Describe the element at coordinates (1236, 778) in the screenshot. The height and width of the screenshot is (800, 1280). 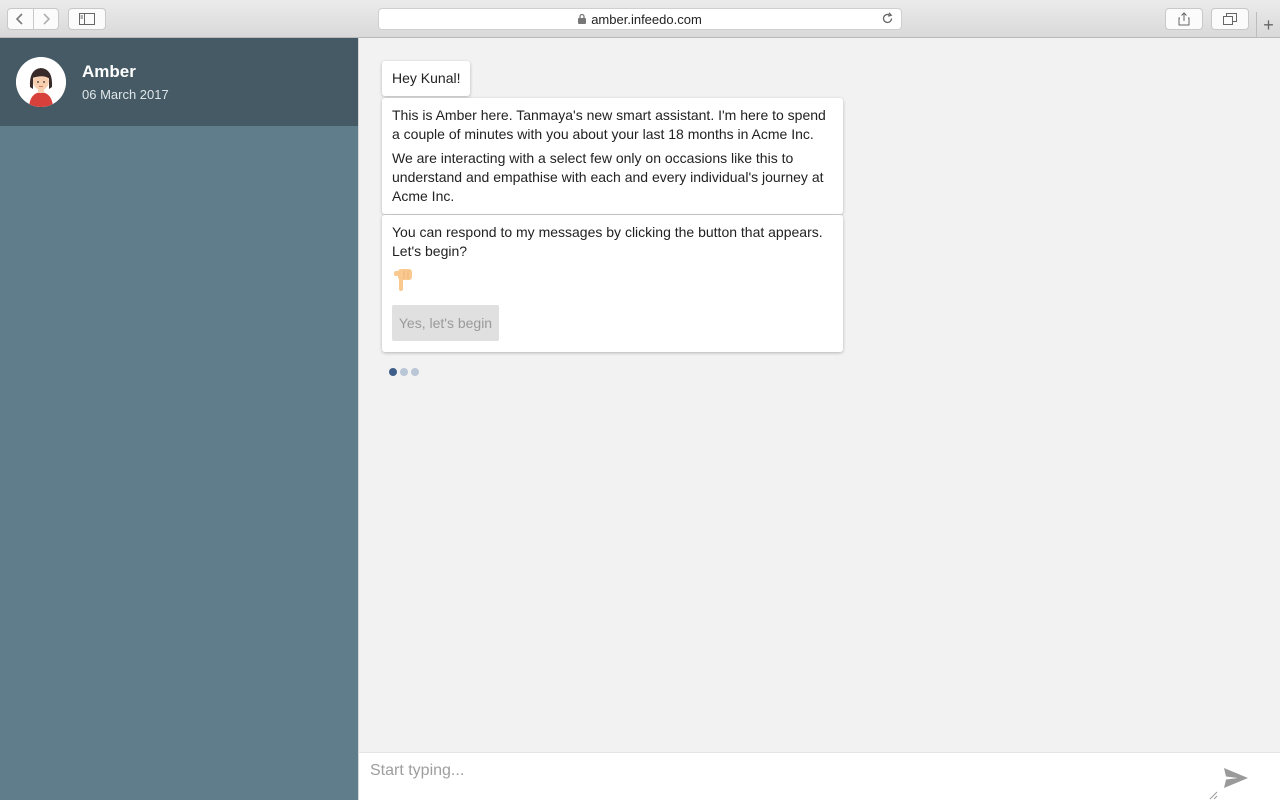
I see `send-icon` at that location.